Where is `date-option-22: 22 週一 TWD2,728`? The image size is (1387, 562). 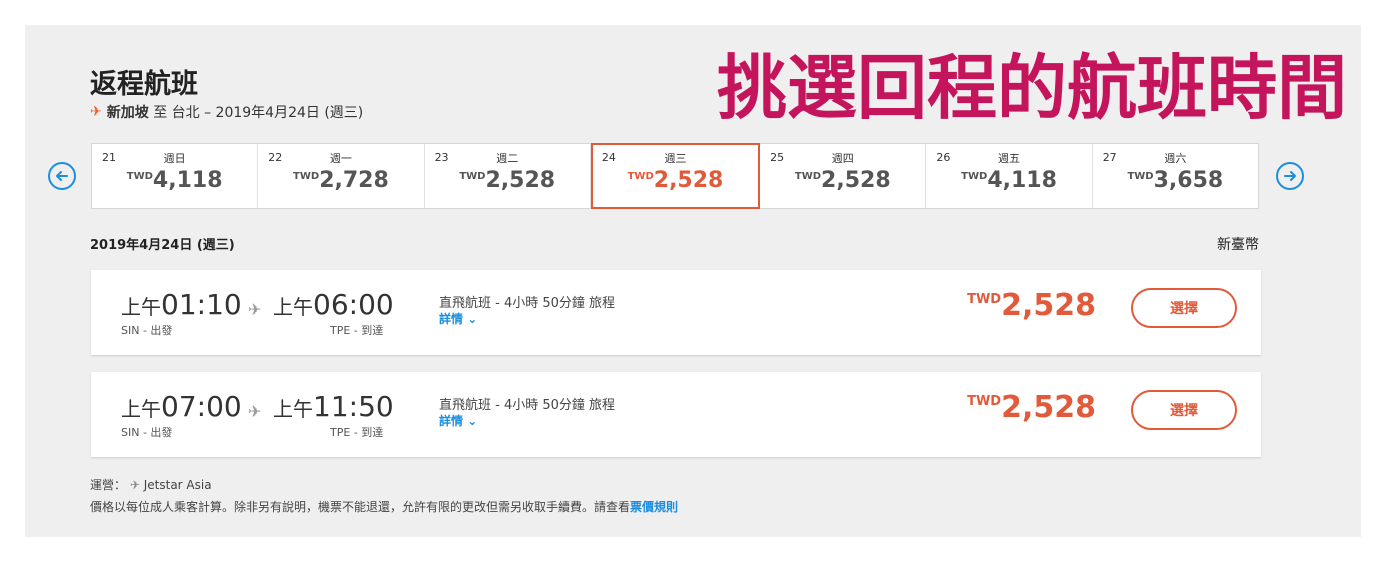 date-option-22: 22 週一 TWD2,728 is located at coordinates (341, 176).